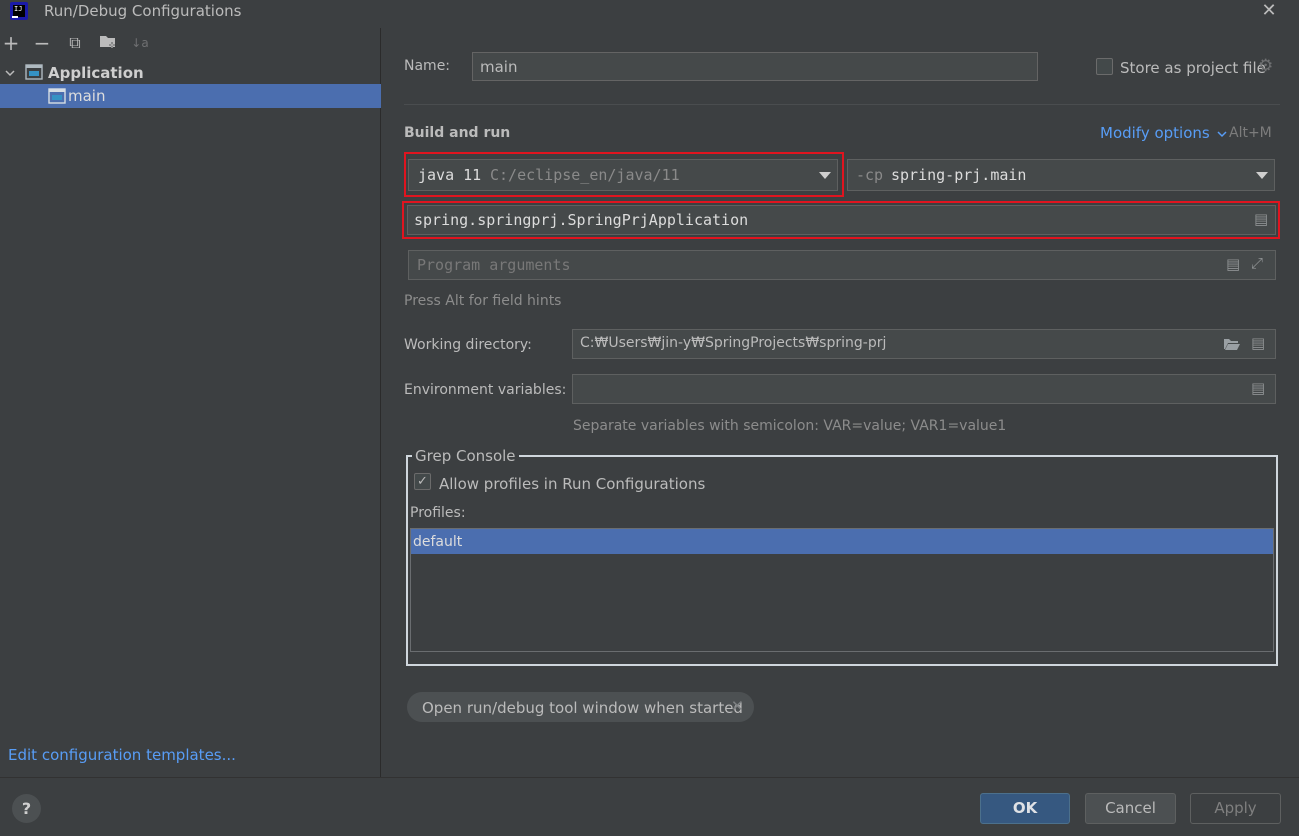  What do you see at coordinates (959, 175) in the screenshot?
I see `classpath-value: spring-prj.main` at bounding box center [959, 175].